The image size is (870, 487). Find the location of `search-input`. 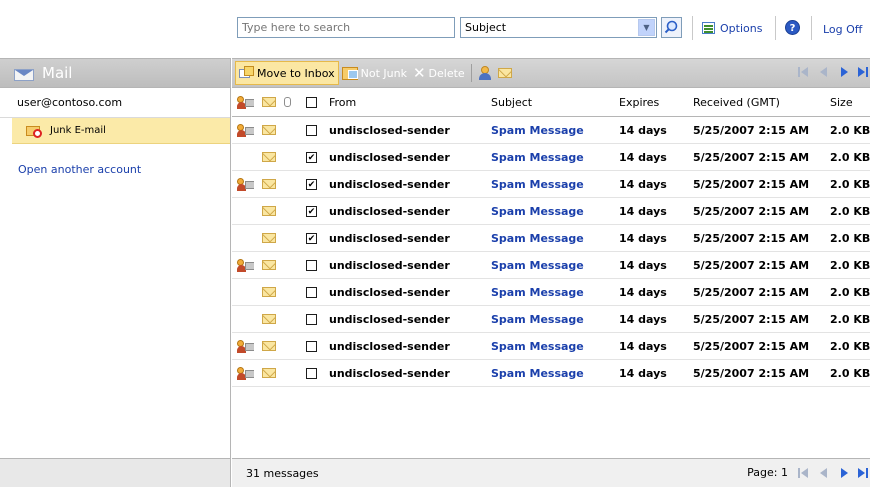

search-input is located at coordinates (346, 27).